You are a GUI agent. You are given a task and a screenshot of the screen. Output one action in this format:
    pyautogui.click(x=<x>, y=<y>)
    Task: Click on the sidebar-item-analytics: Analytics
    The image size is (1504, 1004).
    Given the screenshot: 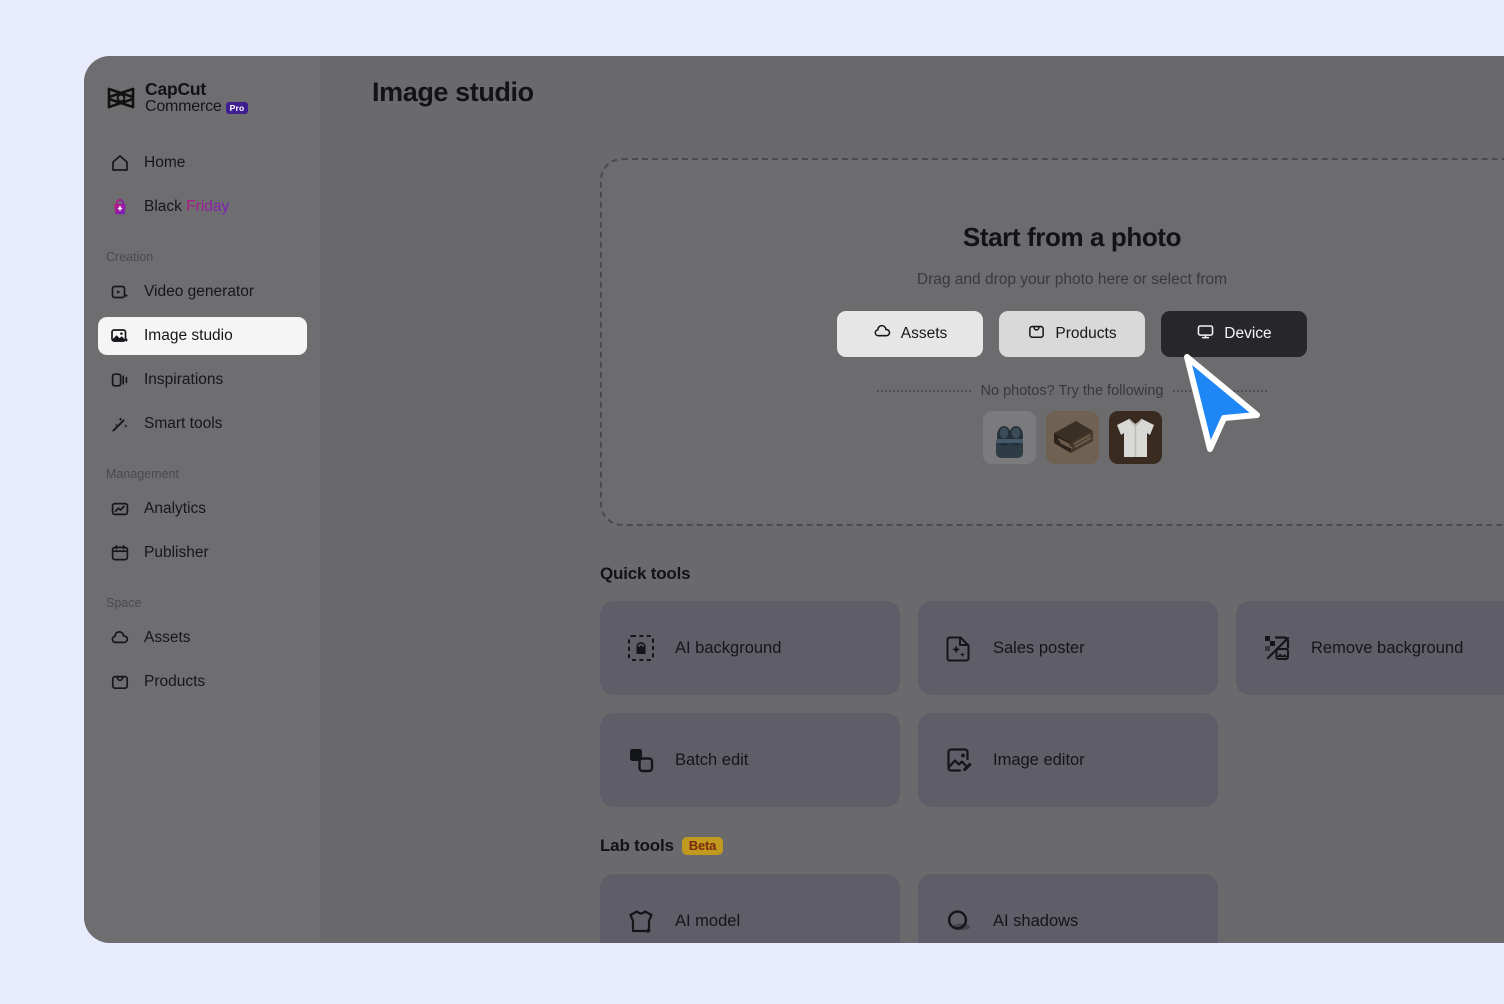 What is the action you would take?
    pyautogui.click(x=202, y=509)
    